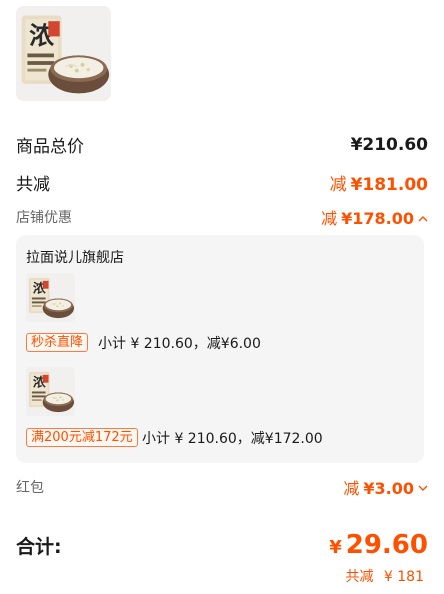  Describe the element at coordinates (377, 218) in the screenshot. I see `store-discount-value: ¥178.00` at that location.